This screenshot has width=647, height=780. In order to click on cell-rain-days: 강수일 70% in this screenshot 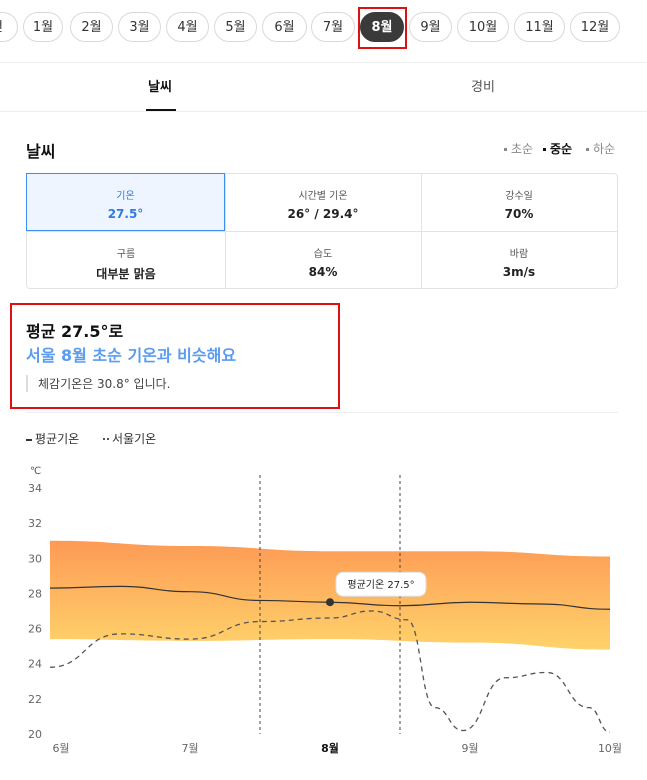, I will do `click(519, 202)`.